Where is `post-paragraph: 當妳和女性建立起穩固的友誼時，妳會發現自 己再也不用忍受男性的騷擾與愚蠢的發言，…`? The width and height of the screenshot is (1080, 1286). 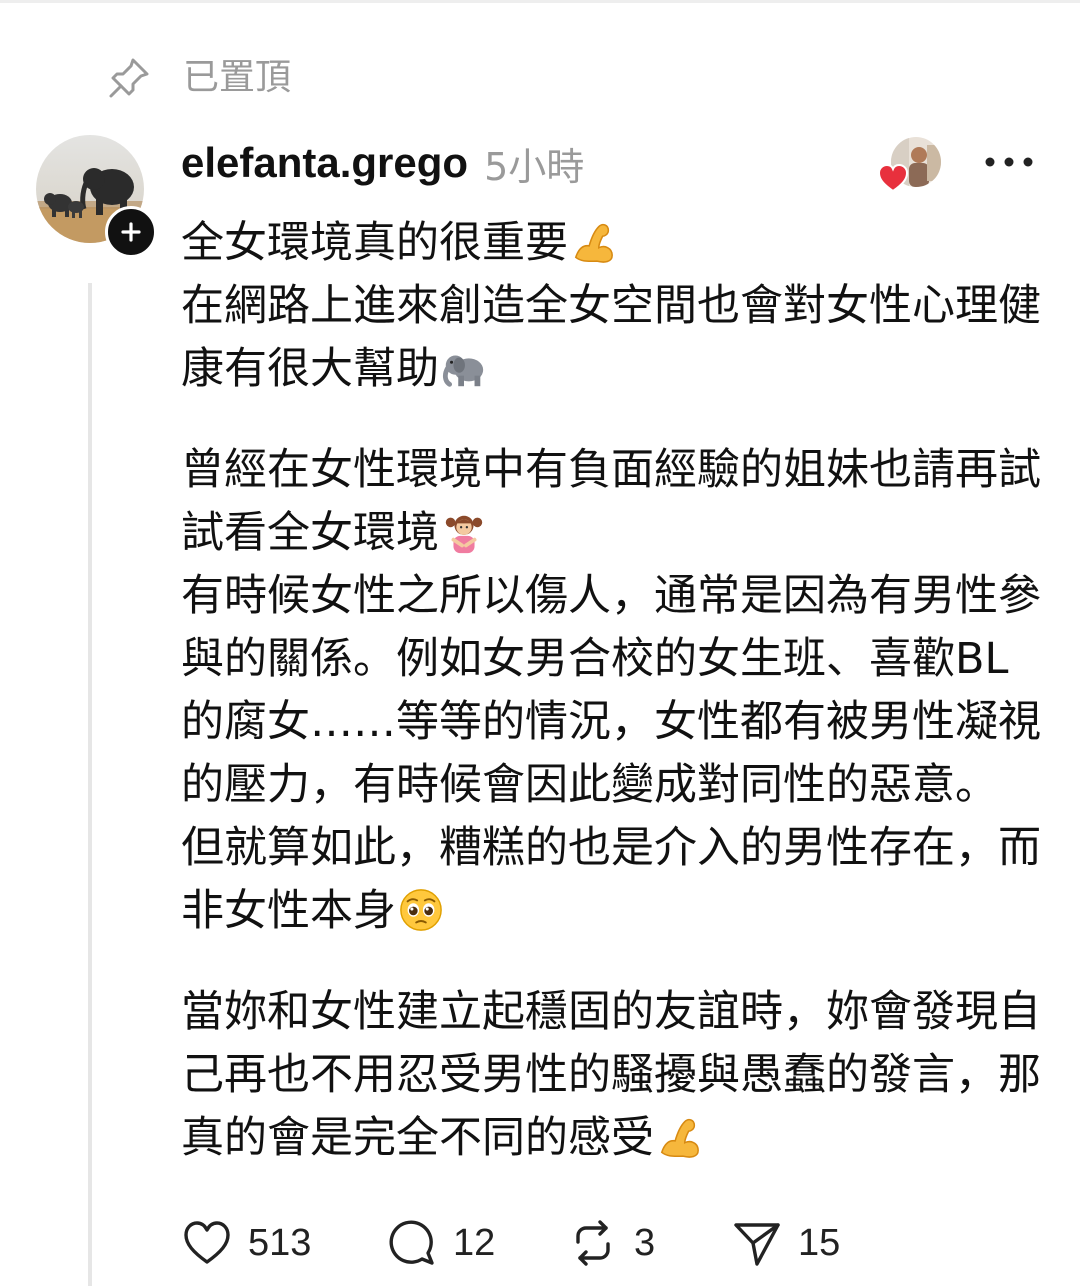
post-paragraph: 當妳和女性建立起穩固的友誼時，妳會發現自 己再也不用忍受男性的騷擾與愚蠢的發言，… is located at coordinates (621, 1075).